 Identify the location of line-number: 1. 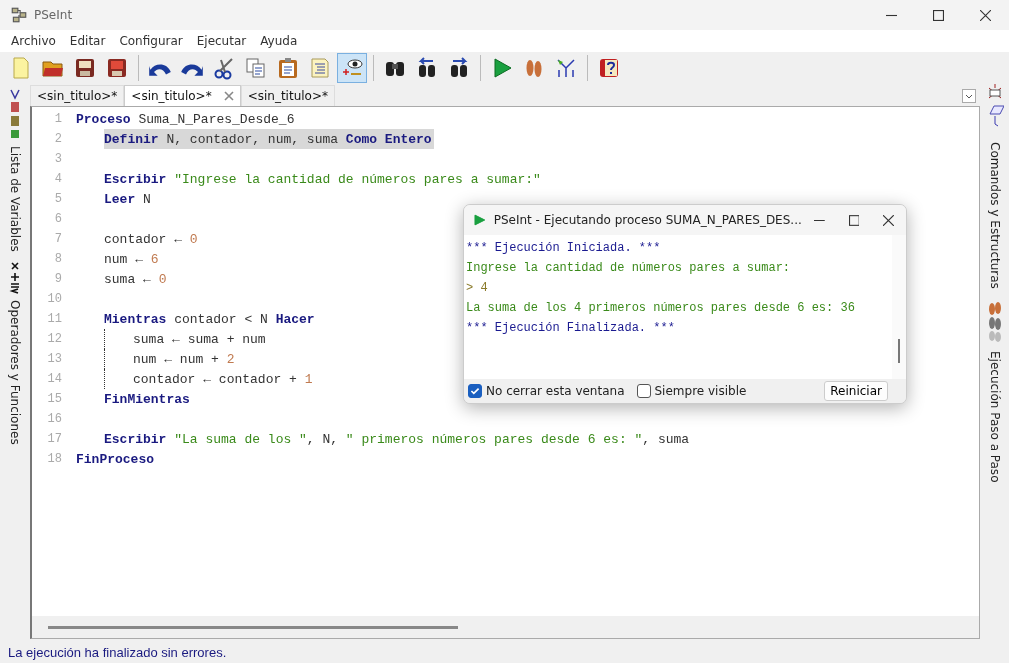
(57, 119).